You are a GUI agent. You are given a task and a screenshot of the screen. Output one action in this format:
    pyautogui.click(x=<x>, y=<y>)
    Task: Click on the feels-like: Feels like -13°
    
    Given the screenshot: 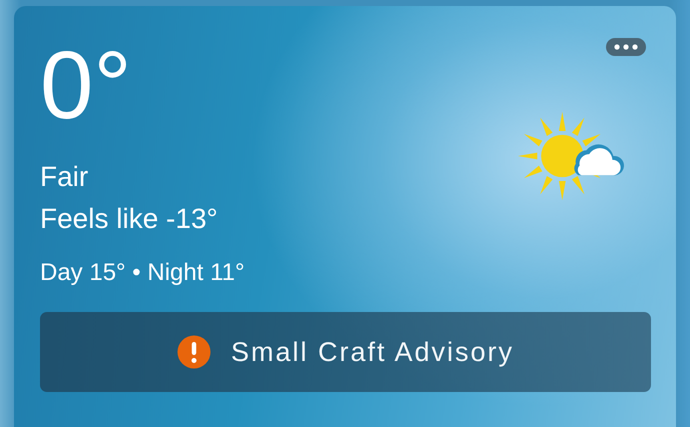 What is the action you would take?
    pyautogui.click(x=129, y=219)
    